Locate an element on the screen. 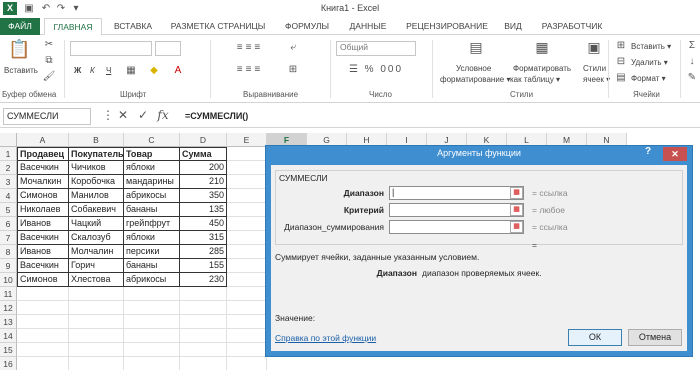 This screenshot has width=700, height=370. conditional-format-icon: ▤ is located at coordinates (476, 47).